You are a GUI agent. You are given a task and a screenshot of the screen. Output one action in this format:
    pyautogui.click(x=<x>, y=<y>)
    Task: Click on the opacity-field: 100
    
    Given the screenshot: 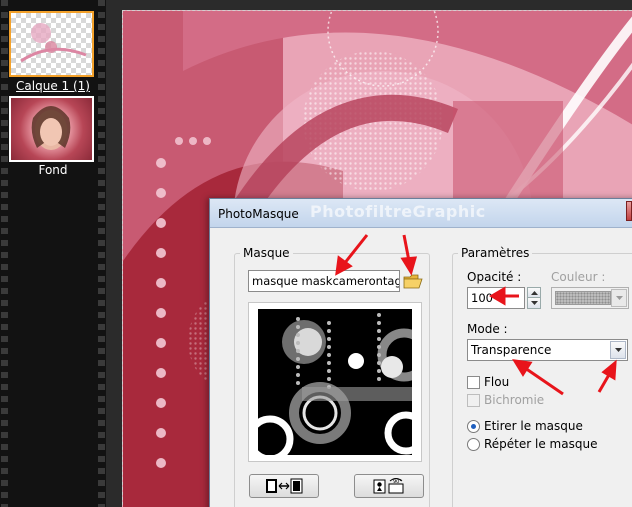 What is the action you would take?
    pyautogui.click(x=496, y=298)
    